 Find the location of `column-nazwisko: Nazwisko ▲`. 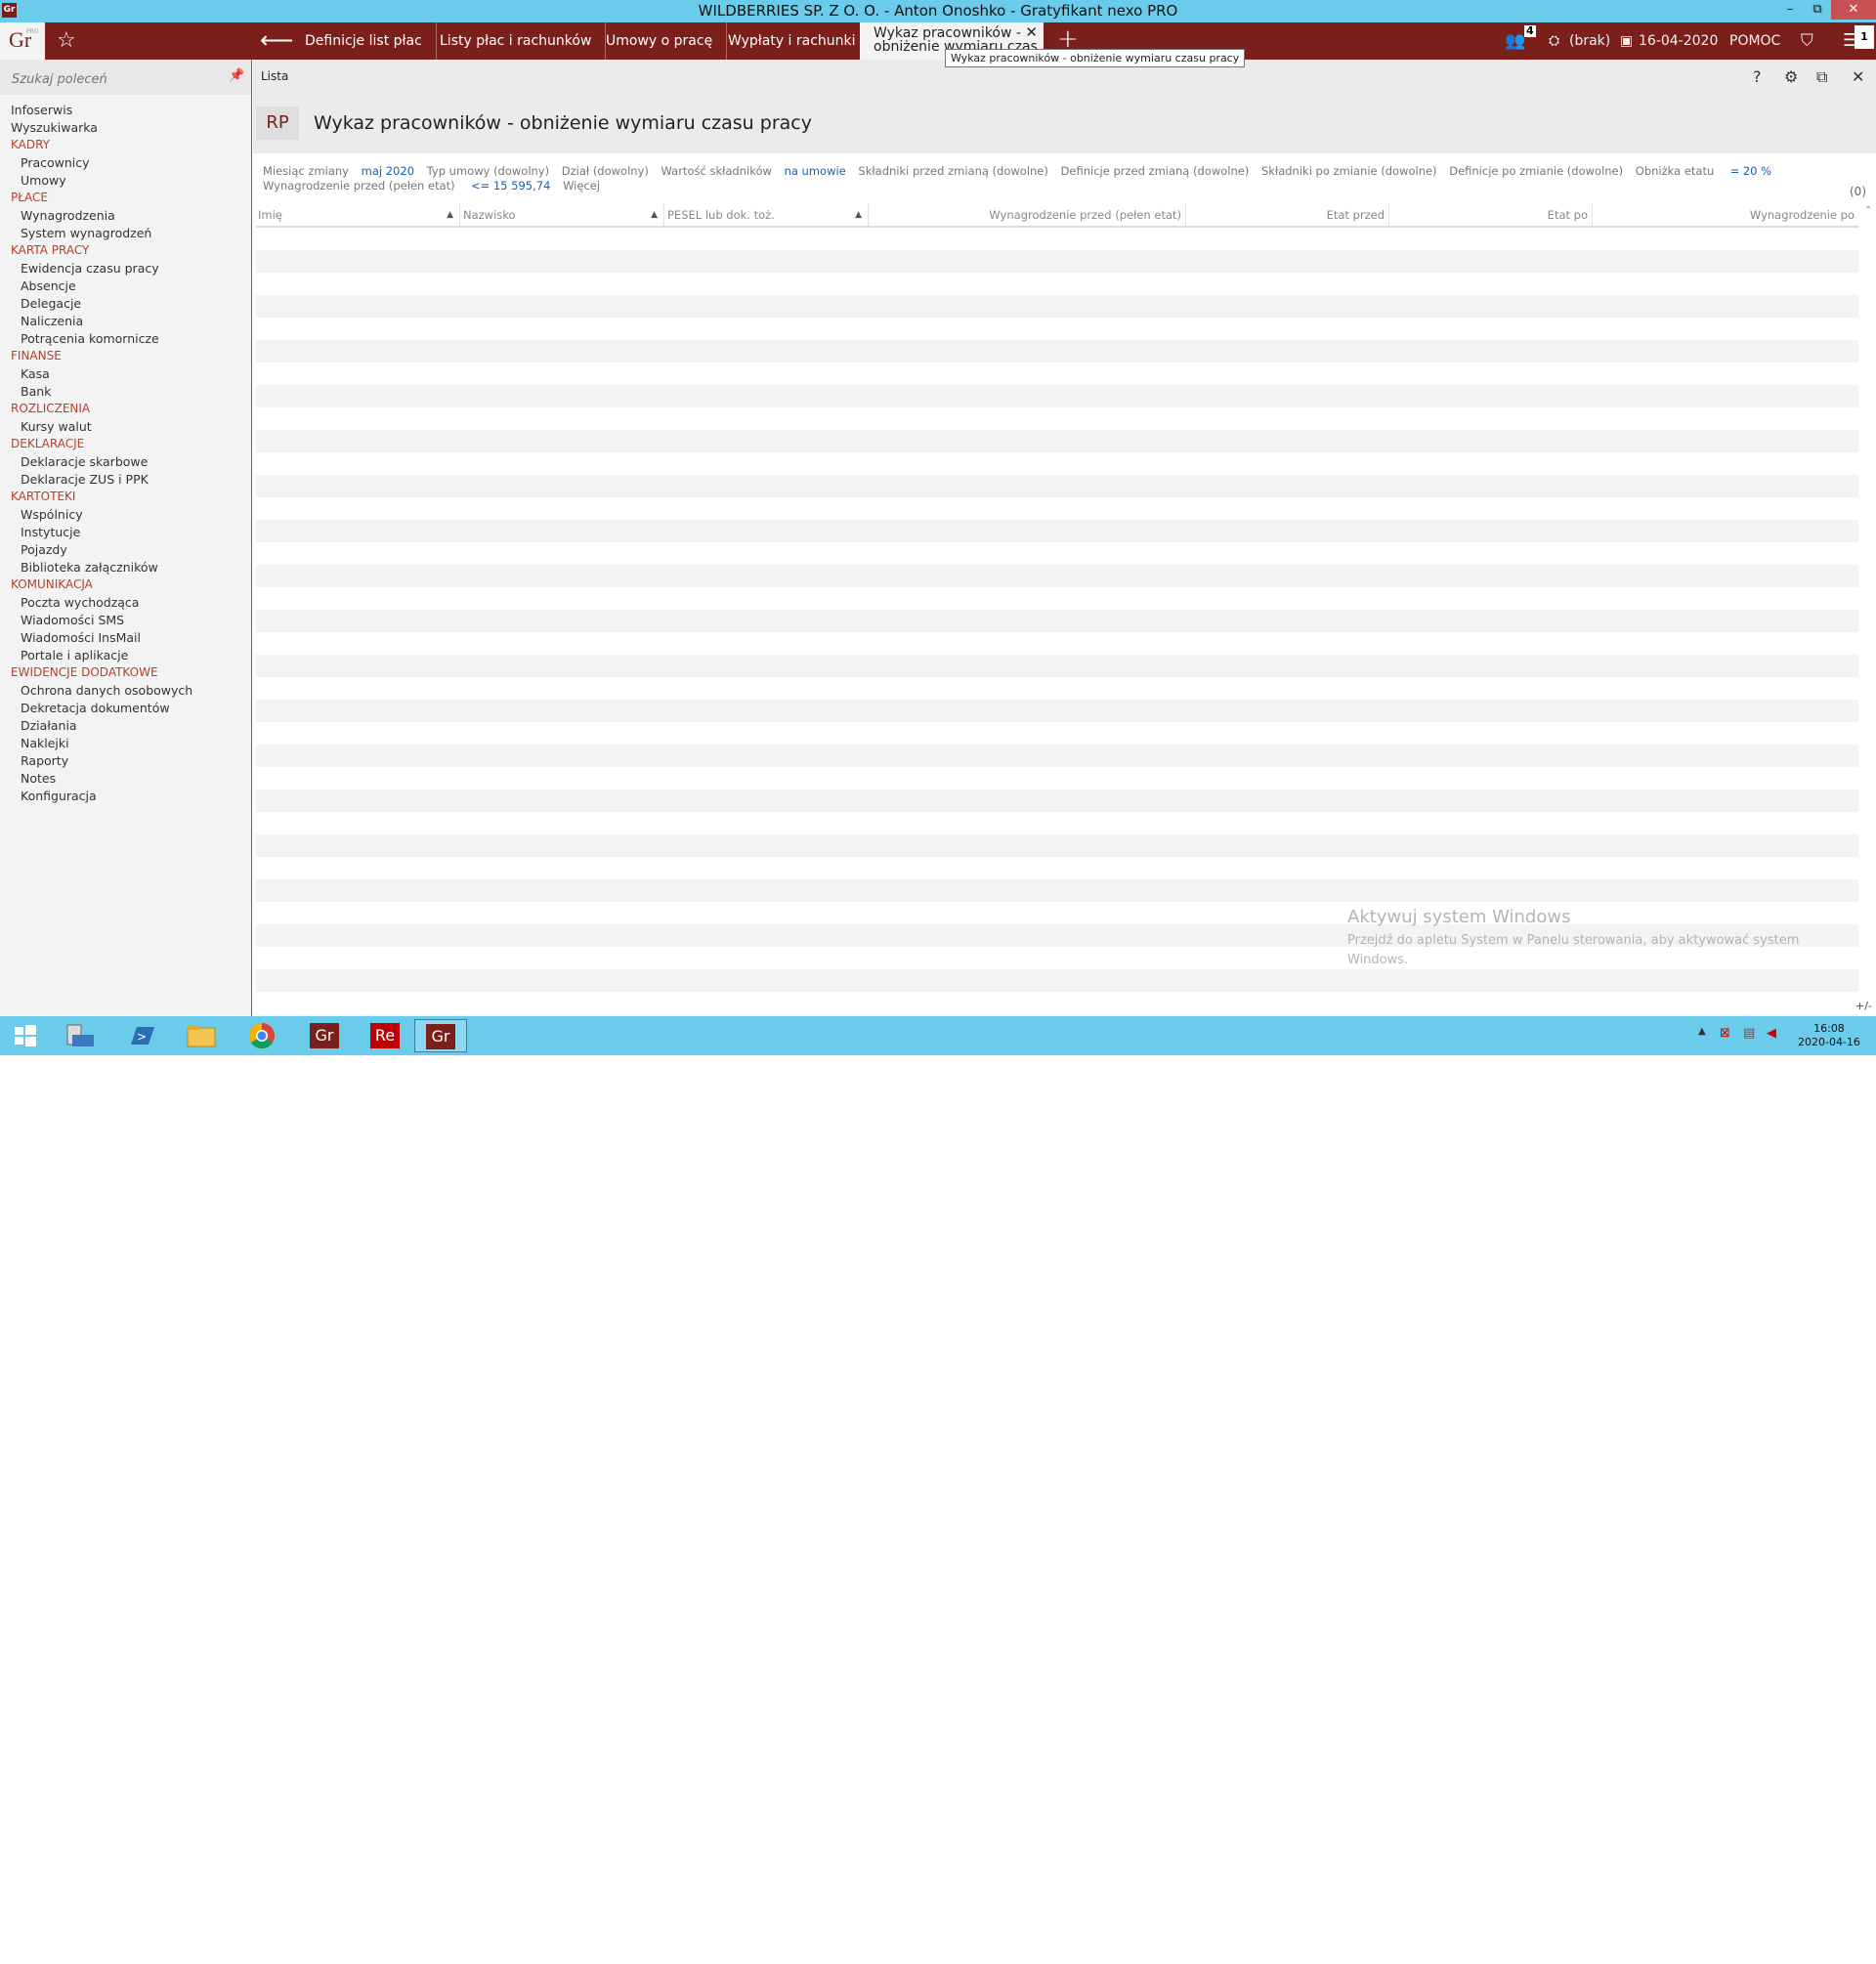

column-nazwisko: Nazwisko ▲ is located at coordinates (562, 215).